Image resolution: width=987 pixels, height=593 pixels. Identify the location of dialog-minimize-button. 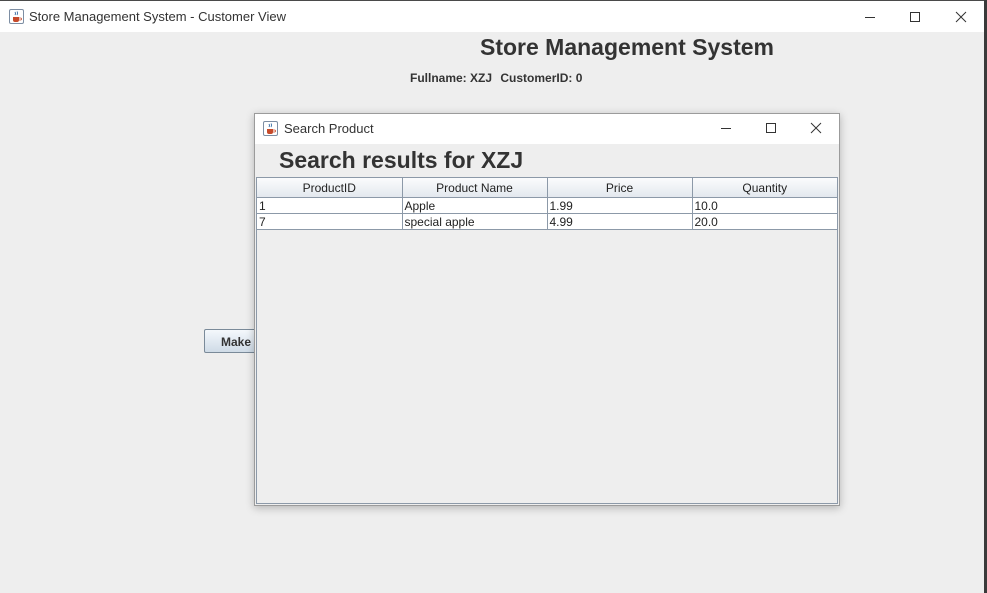
(726, 128).